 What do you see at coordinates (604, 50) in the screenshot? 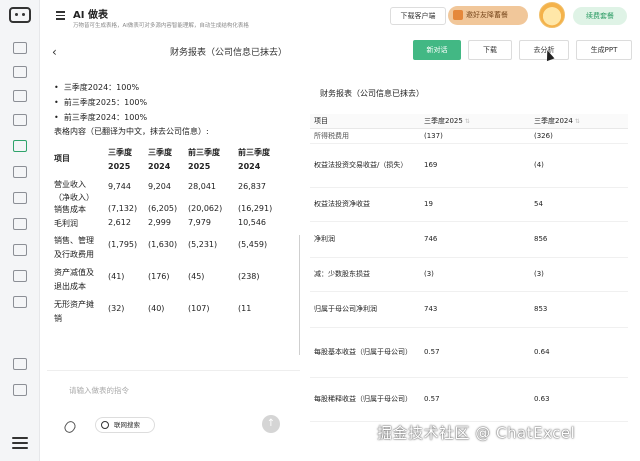
I see `generate-ppt-button: 生成PPT` at bounding box center [604, 50].